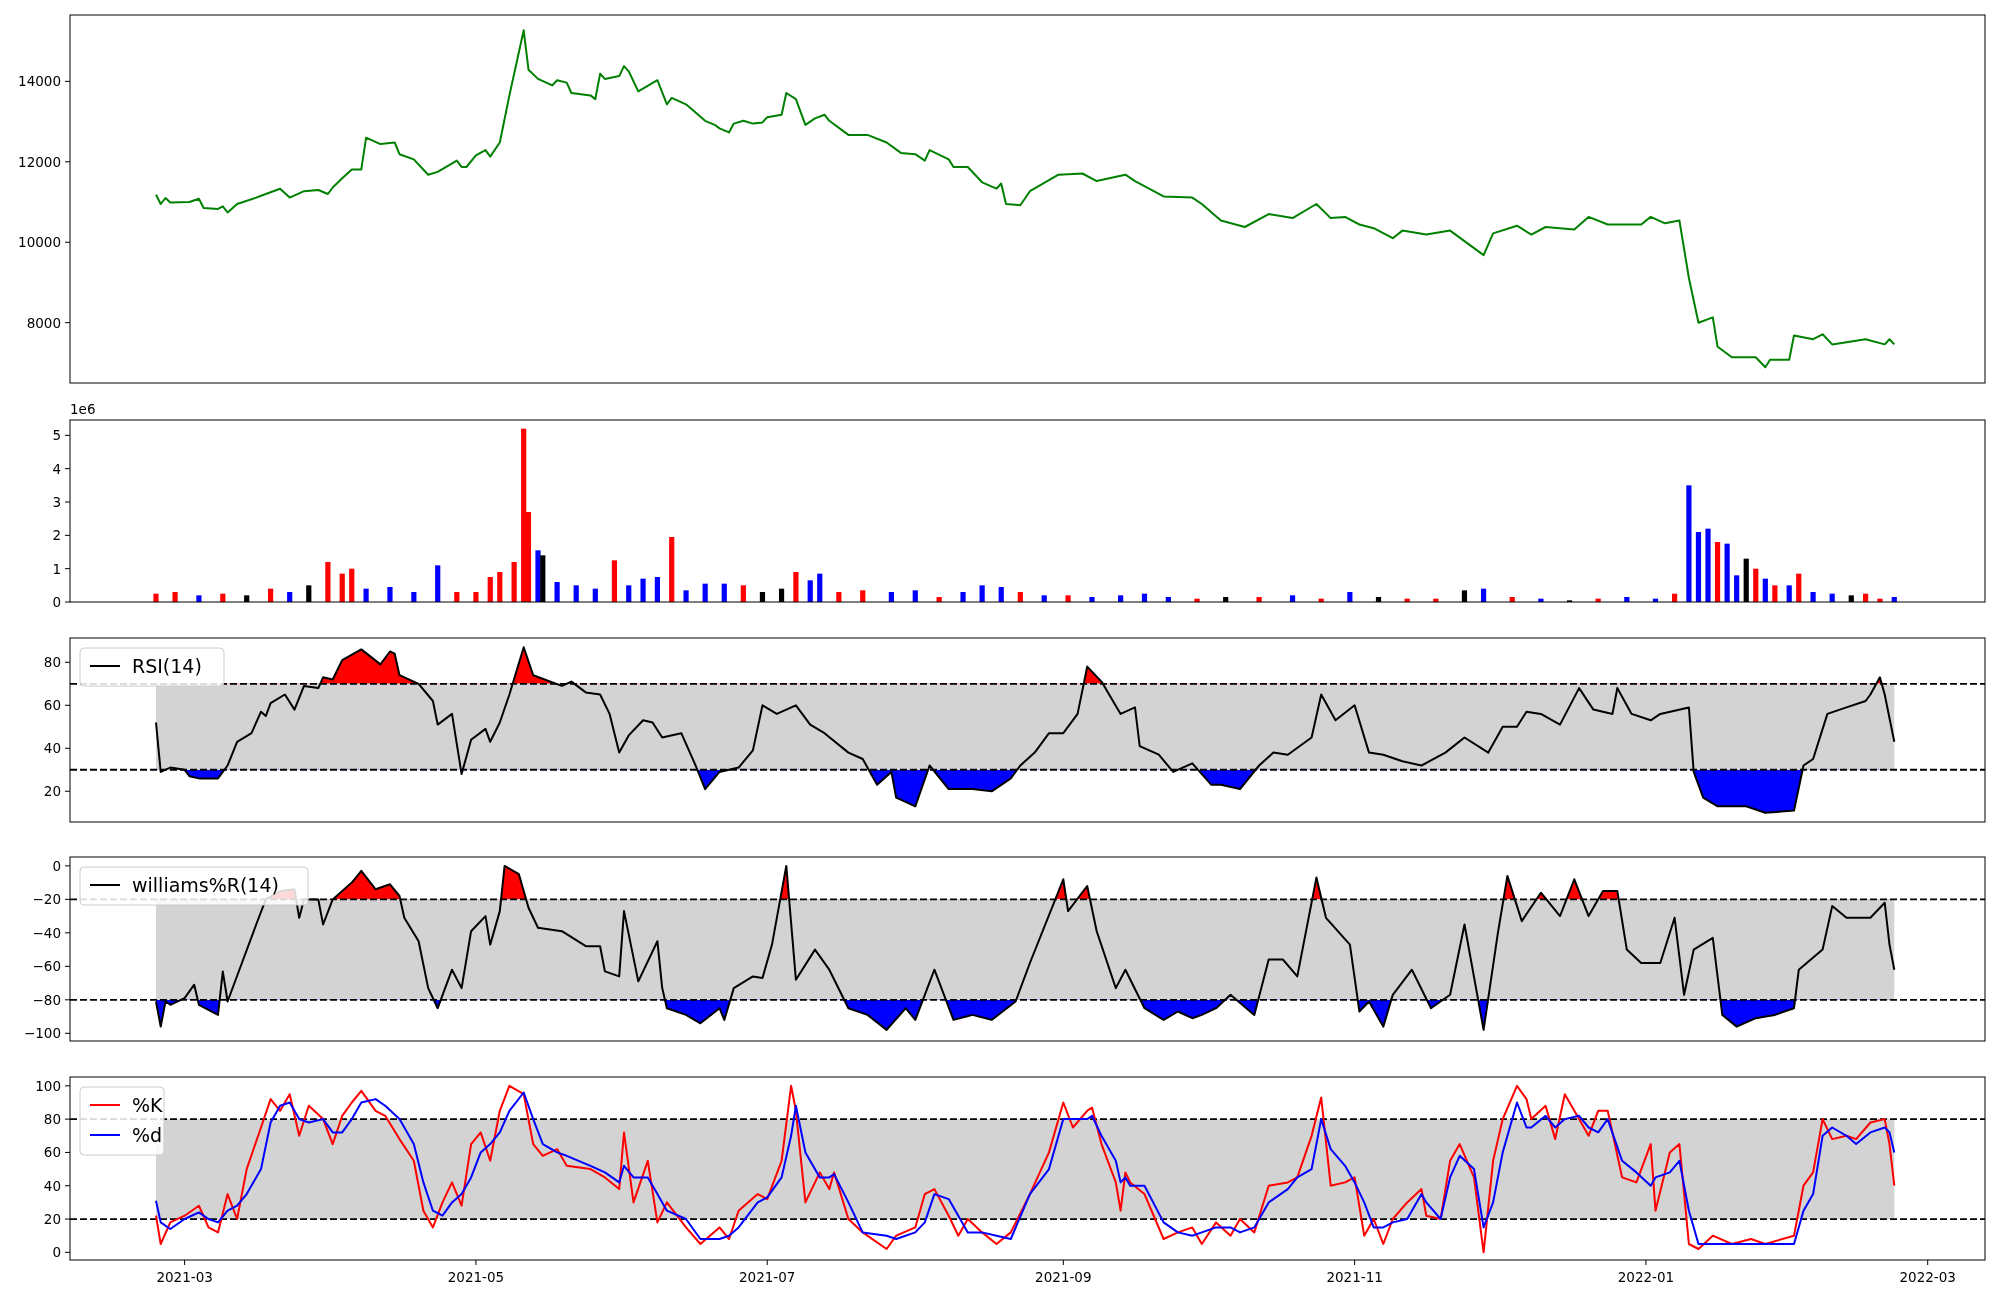 This screenshot has height=1300, width=2000. Describe the element at coordinates (46, 966) in the screenshot. I see `y-tick-label: −60` at that location.